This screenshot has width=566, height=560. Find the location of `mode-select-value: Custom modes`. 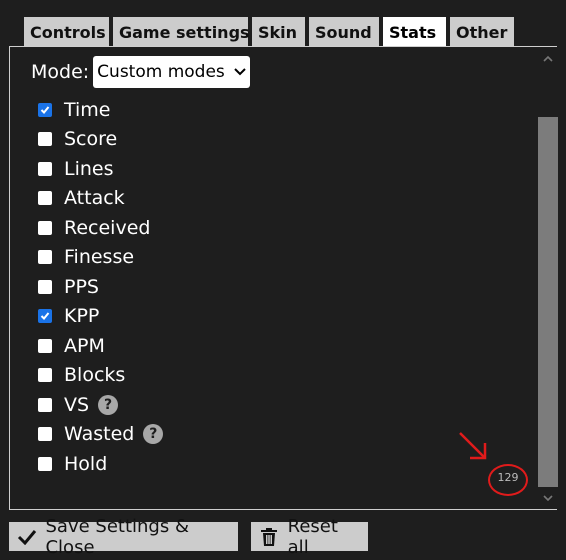

mode-select-value: Custom modes is located at coordinates (161, 72).